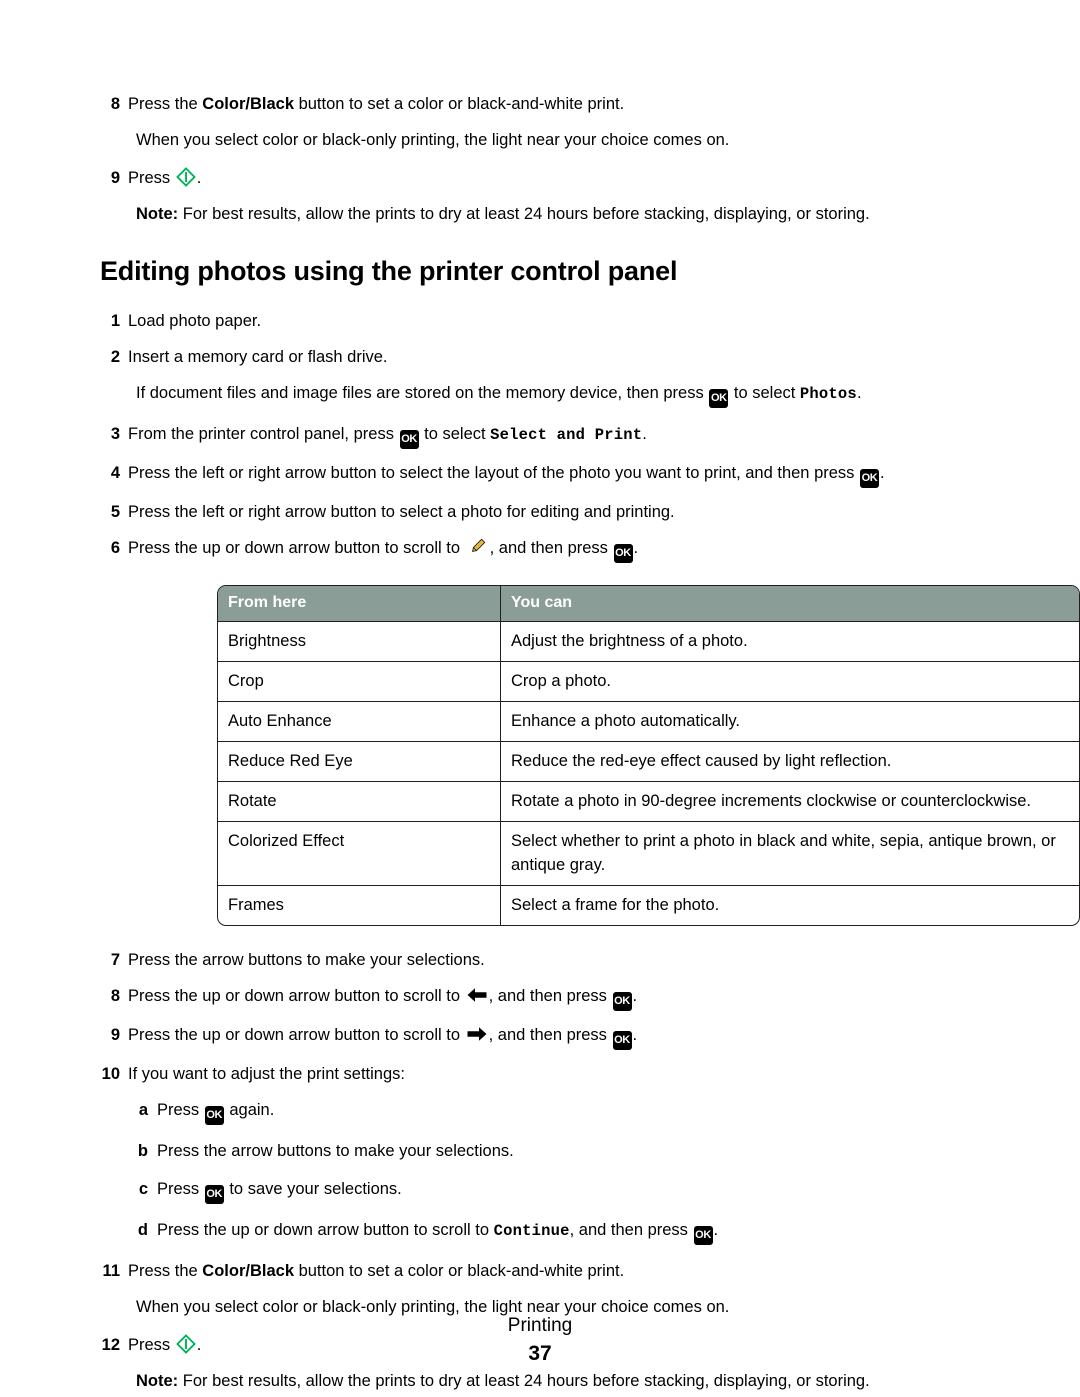 The height and width of the screenshot is (1397, 1080). Describe the element at coordinates (828, 394) in the screenshot. I see `menu-value-photos: Photos` at that location.